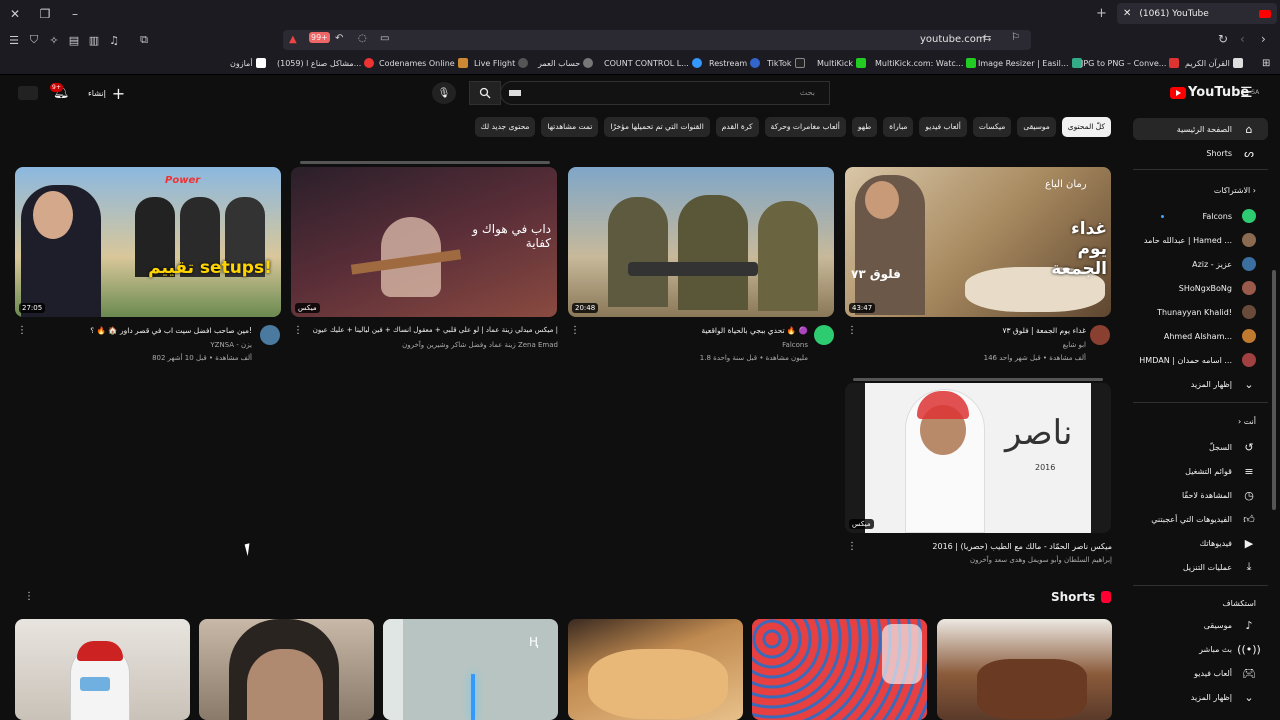 Image resolution: width=1280 pixels, height=720 pixels. What do you see at coordinates (94, 40) in the screenshot?
I see `sidebar-icon: ▥` at bounding box center [94, 40].